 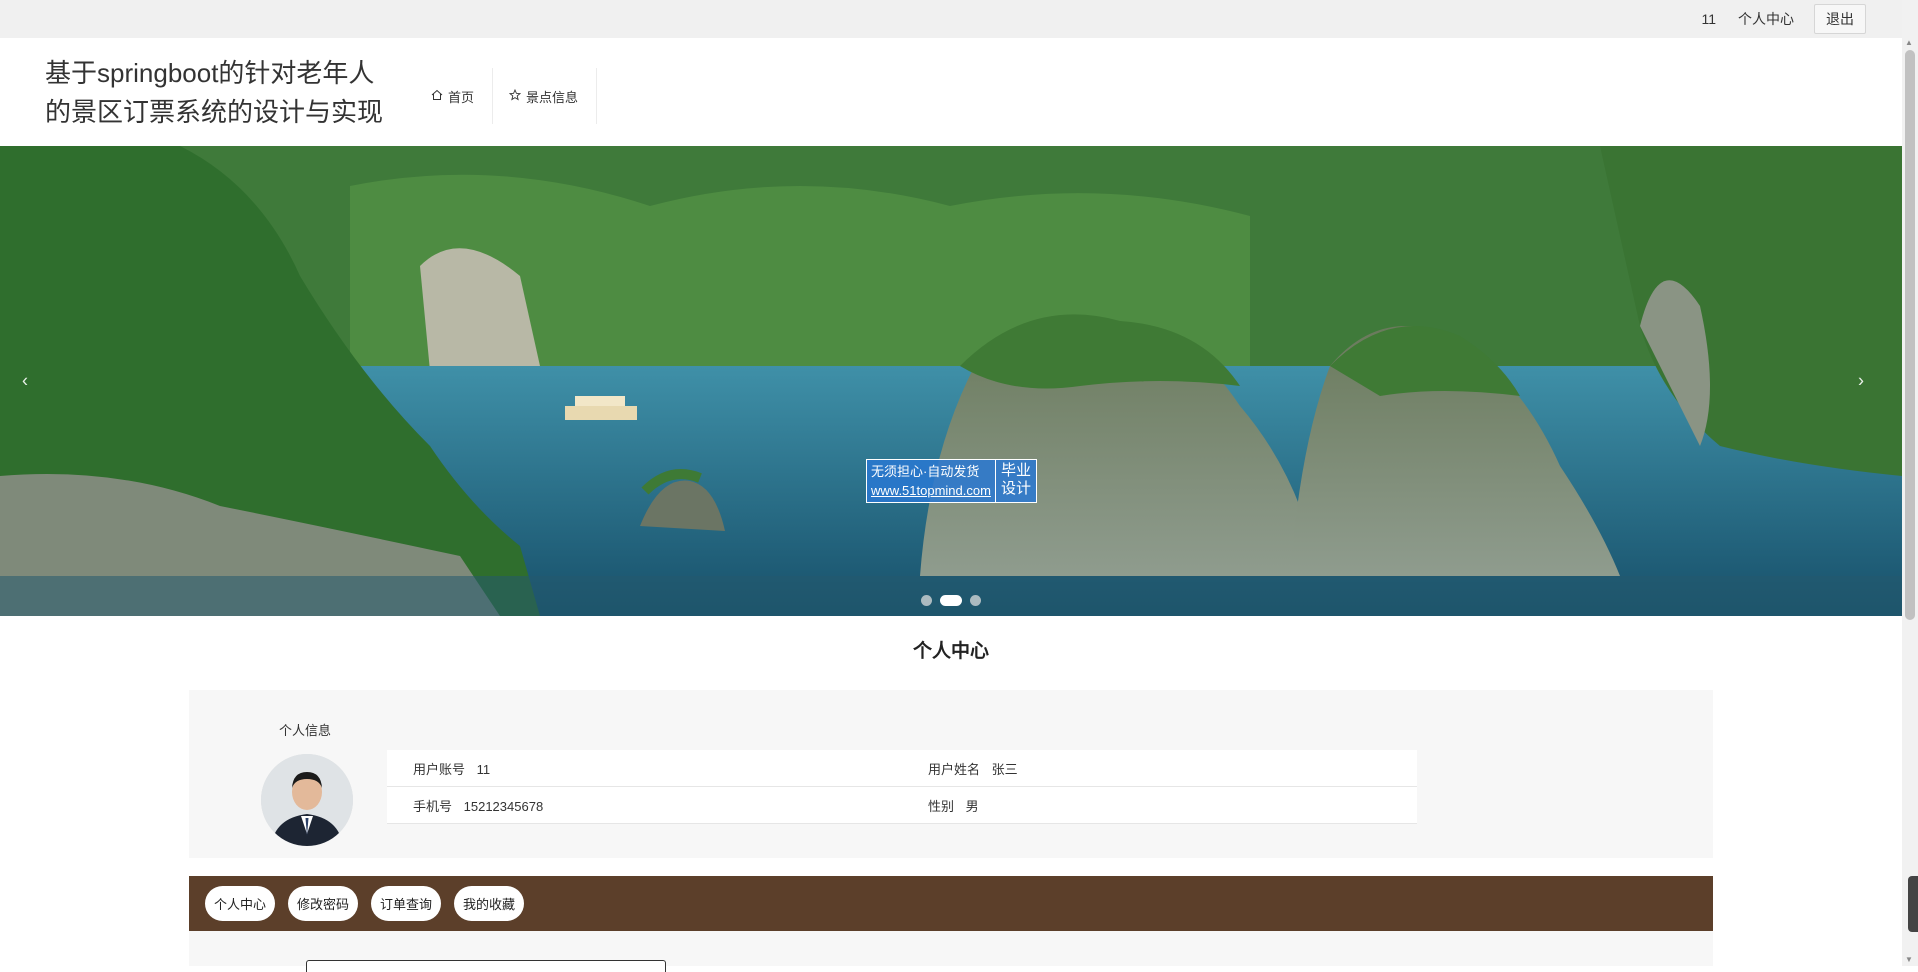 I want to click on carousel-next-button: ›, so click(x=1861, y=381).